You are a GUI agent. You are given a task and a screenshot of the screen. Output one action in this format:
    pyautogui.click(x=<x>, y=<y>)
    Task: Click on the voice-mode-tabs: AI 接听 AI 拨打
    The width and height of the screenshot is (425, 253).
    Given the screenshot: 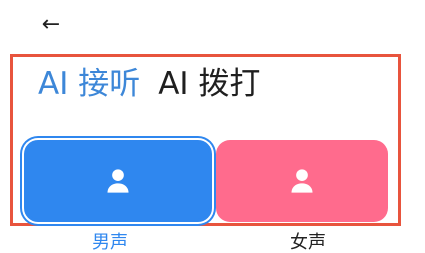 What is the action you would take?
    pyautogui.click(x=149, y=84)
    